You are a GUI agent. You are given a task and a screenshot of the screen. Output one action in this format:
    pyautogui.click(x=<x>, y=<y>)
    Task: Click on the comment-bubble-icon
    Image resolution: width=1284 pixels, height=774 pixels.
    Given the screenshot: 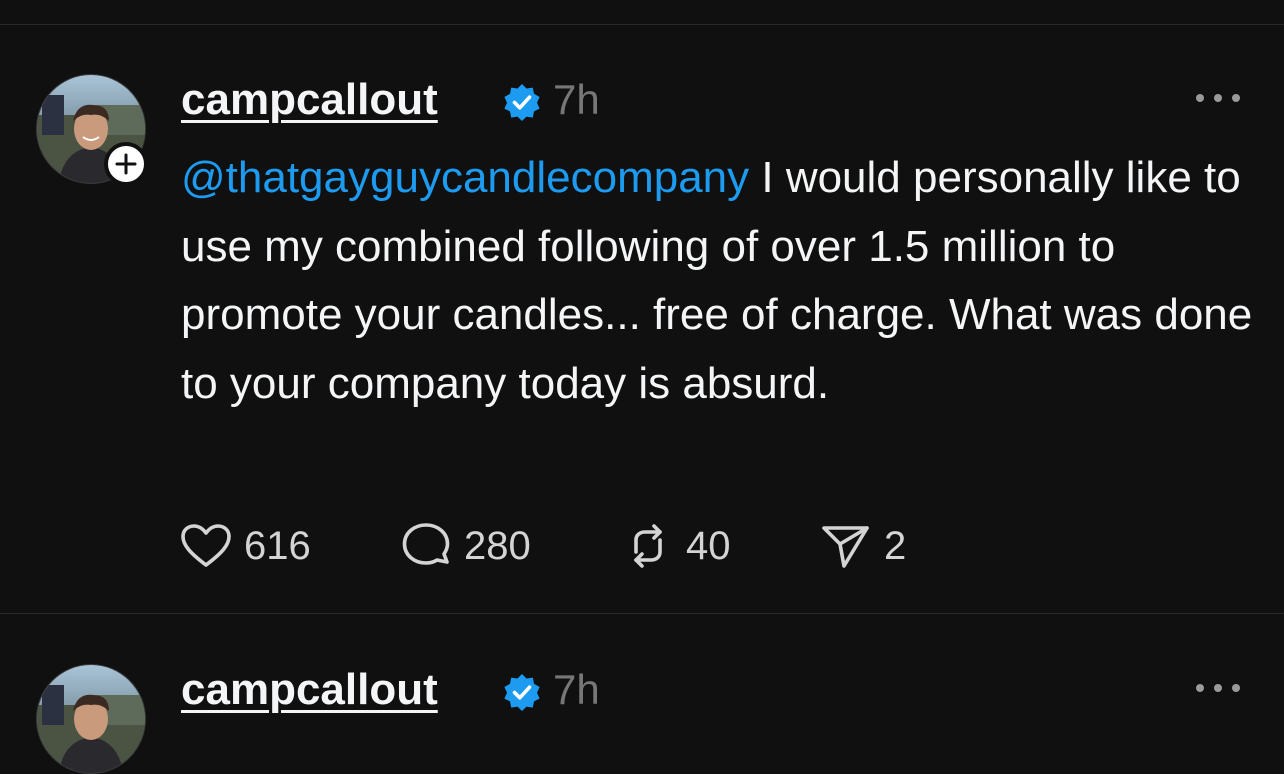 What is the action you would take?
    pyautogui.click(x=426, y=544)
    